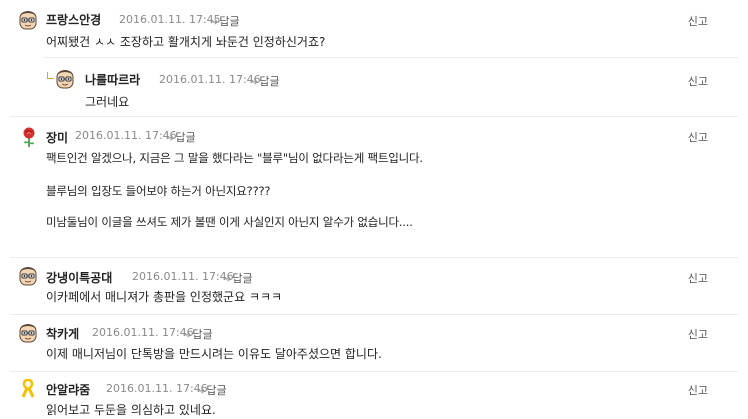 Image resolution: width=748 pixels, height=419 pixels. I want to click on reply-comment-item: 나를따르라 2016.01.11. 17:46 ➔답글 신고 그러네요, so click(374, 90).